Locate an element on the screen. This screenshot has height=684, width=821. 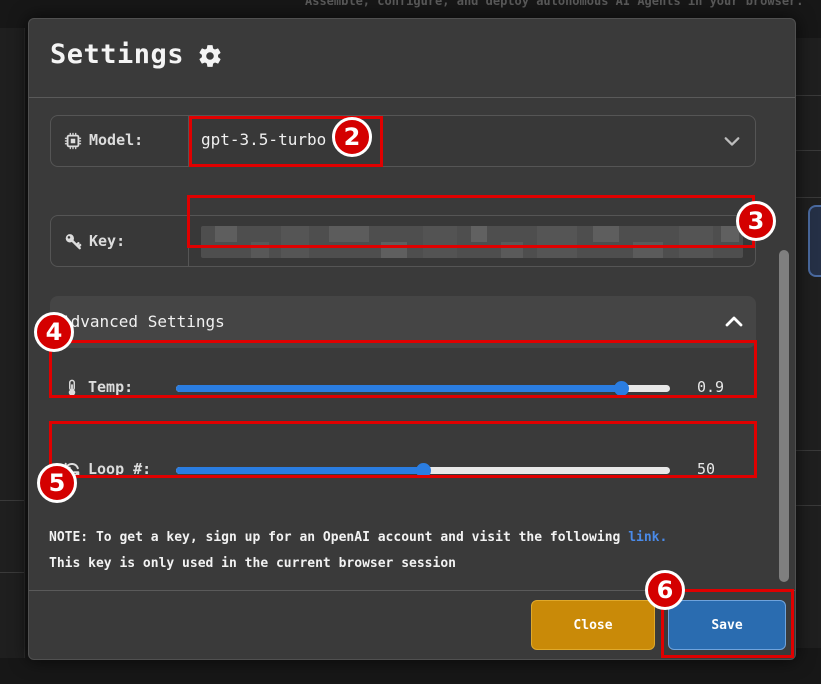
background-right-panel is located at coordinates (807, 343).